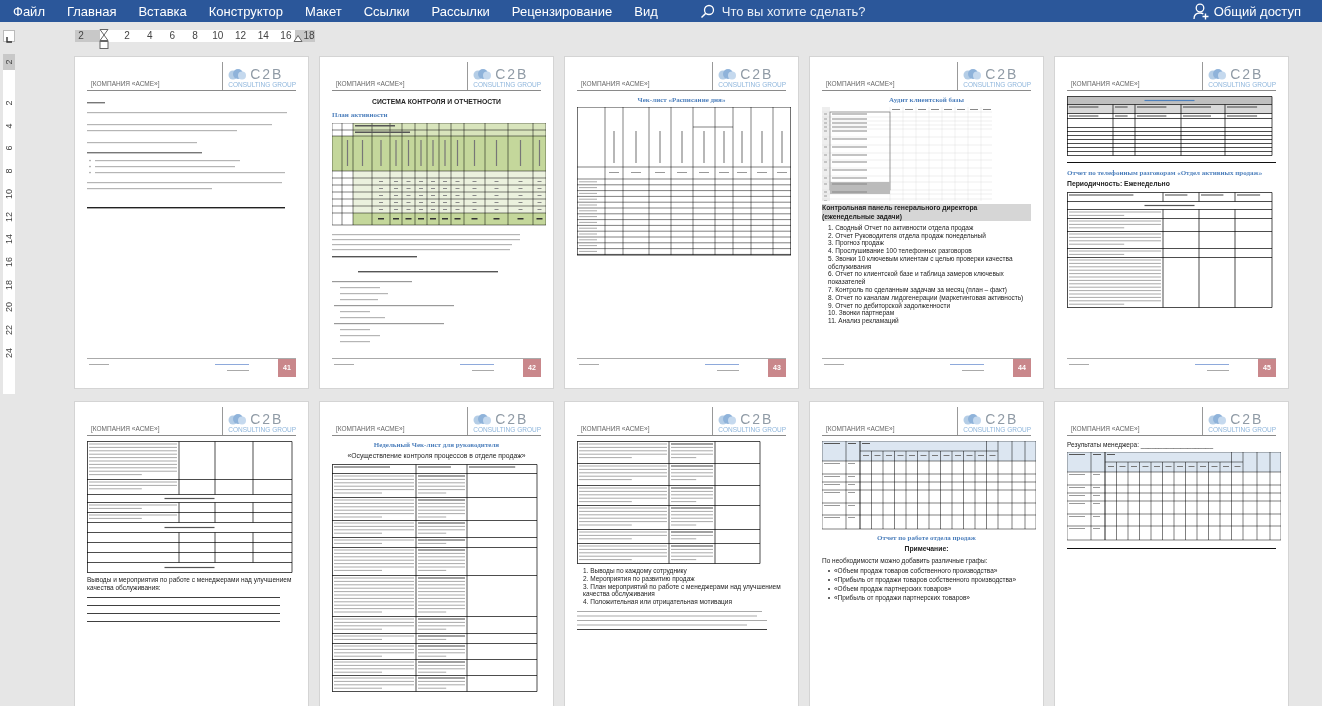 The height and width of the screenshot is (706, 1322). What do you see at coordinates (9, 330) in the screenshot?
I see `ruler-number: 22` at bounding box center [9, 330].